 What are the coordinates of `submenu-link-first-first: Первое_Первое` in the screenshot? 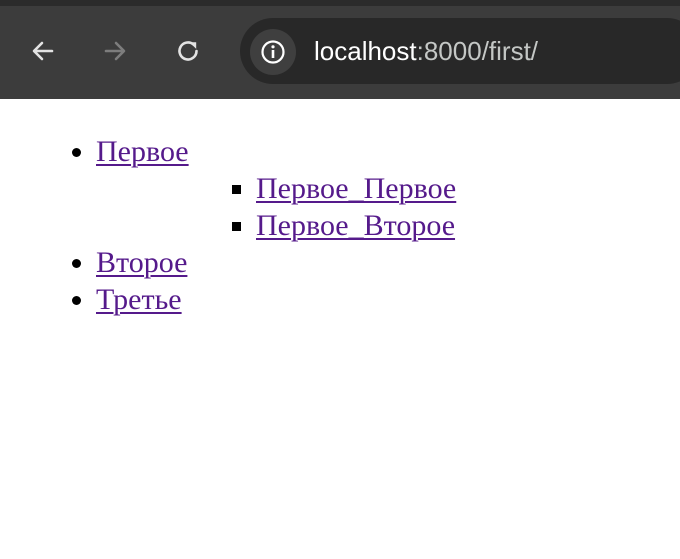 It's located at (356, 188).